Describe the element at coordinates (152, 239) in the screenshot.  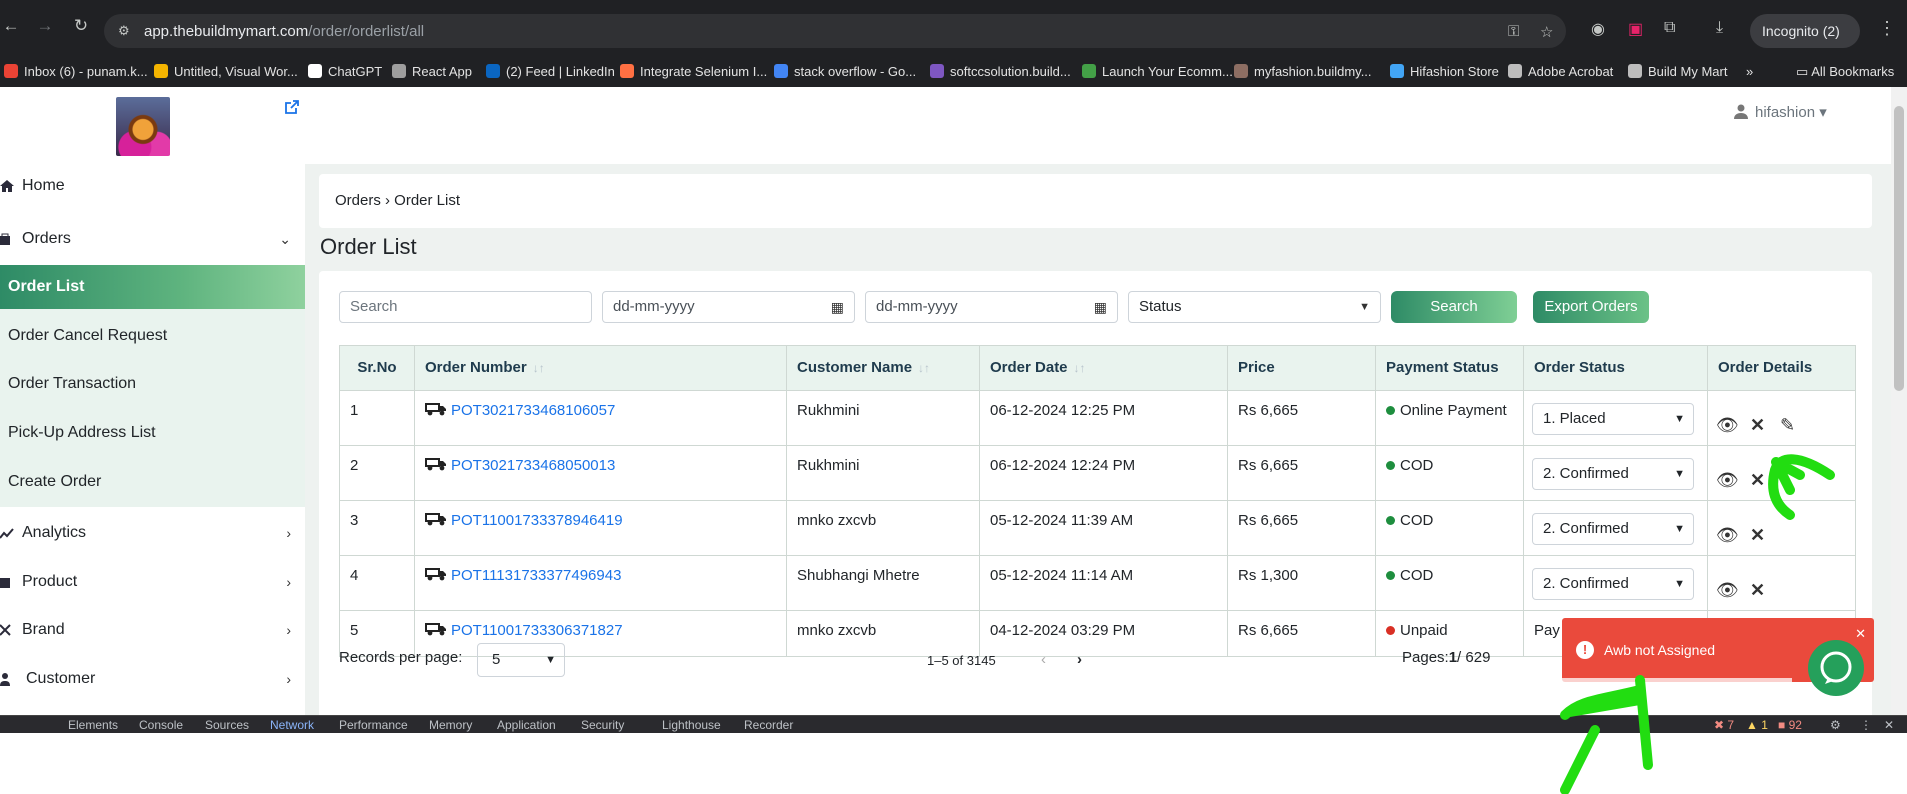
I see `sidebar-item-orders: Orders ⌄` at that location.